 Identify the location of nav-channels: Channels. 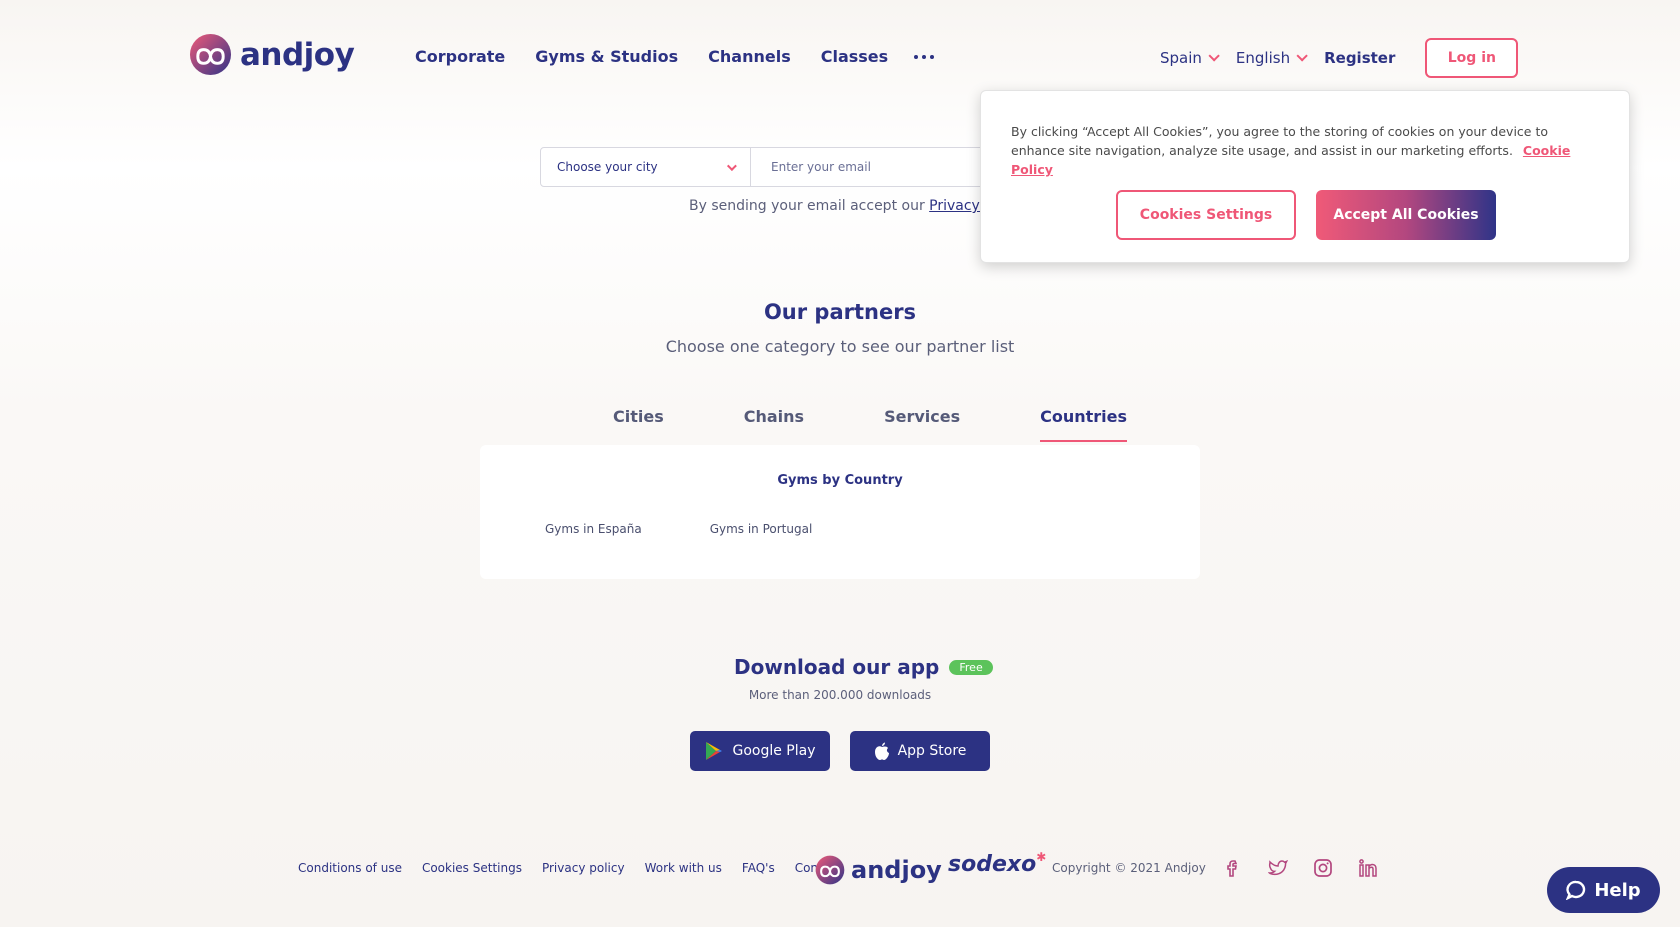
(749, 56).